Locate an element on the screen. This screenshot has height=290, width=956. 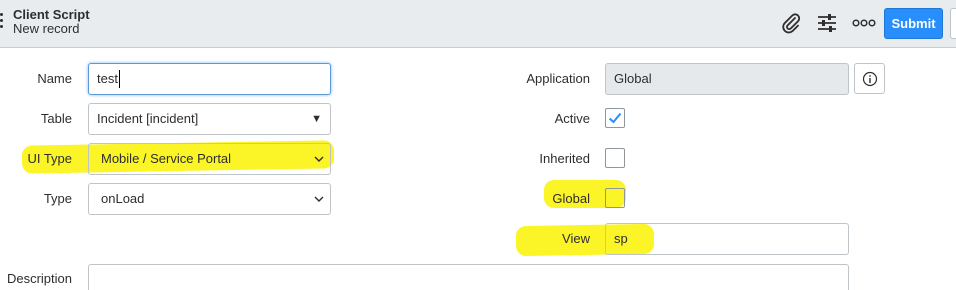
table-value: Incident [incident] is located at coordinates (148, 118).